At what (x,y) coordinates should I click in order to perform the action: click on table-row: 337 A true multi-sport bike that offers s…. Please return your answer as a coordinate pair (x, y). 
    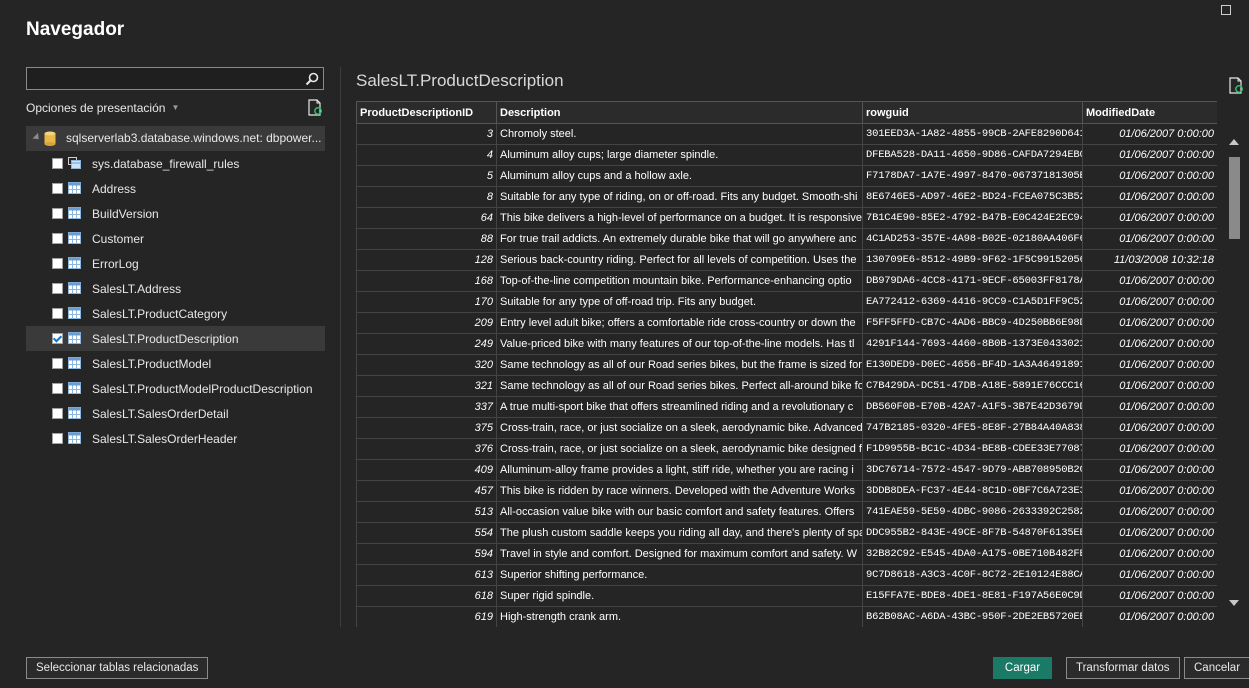
    Looking at the image, I should click on (786, 407).